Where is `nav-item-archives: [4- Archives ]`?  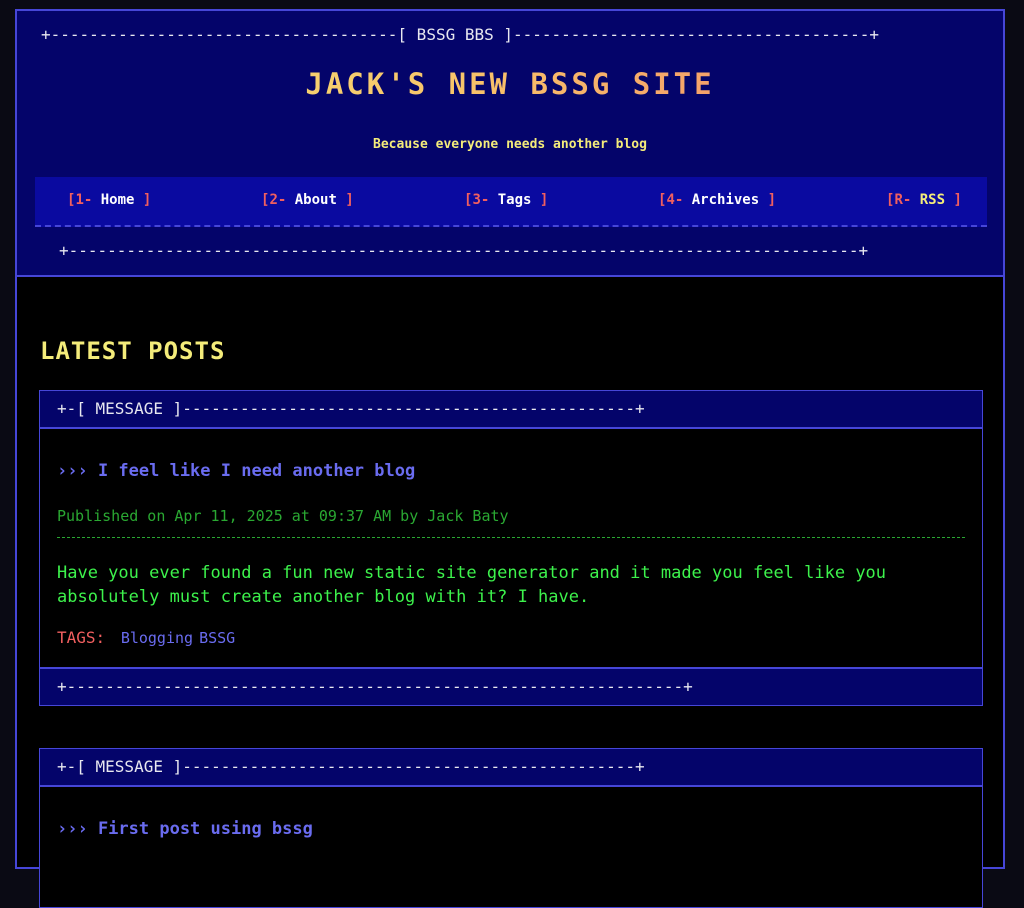 nav-item-archives: [4- Archives ] is located at coordinates (717, 200).